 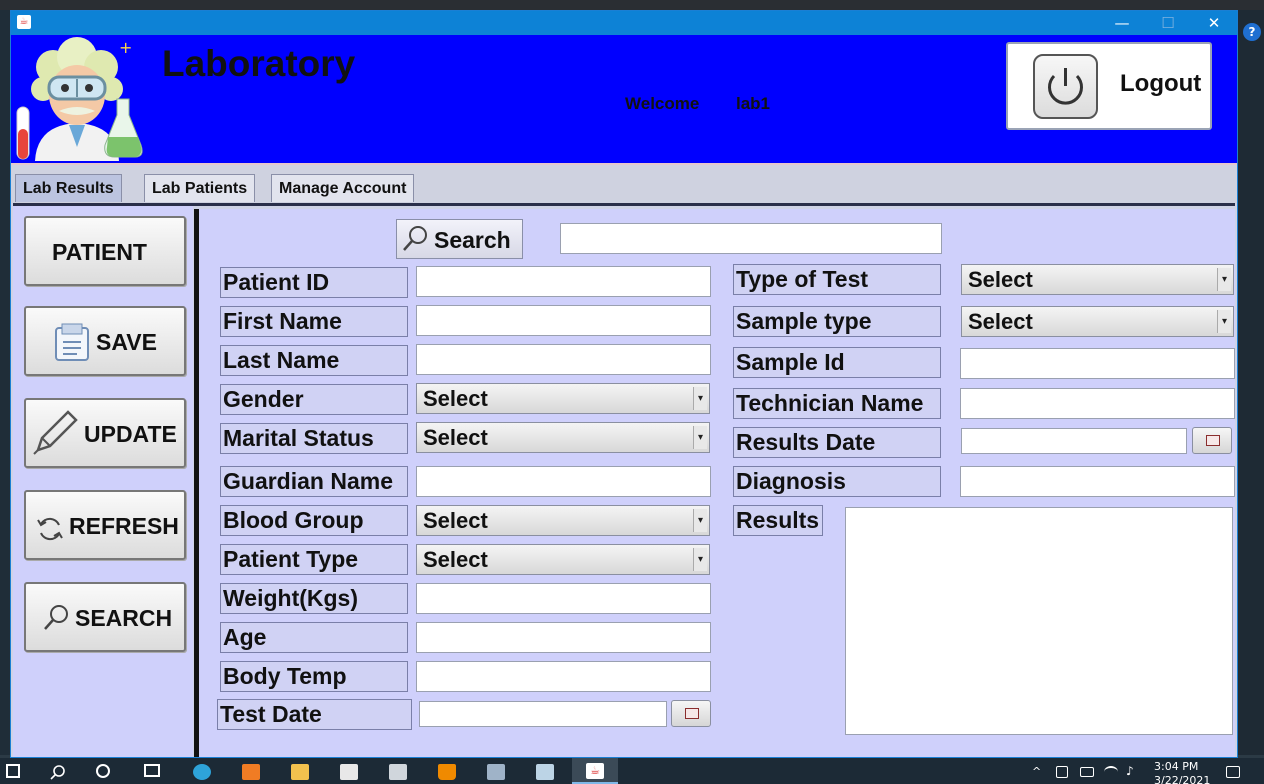 I want to click on maximize-button: ☐, so click(x=1168, y=23).